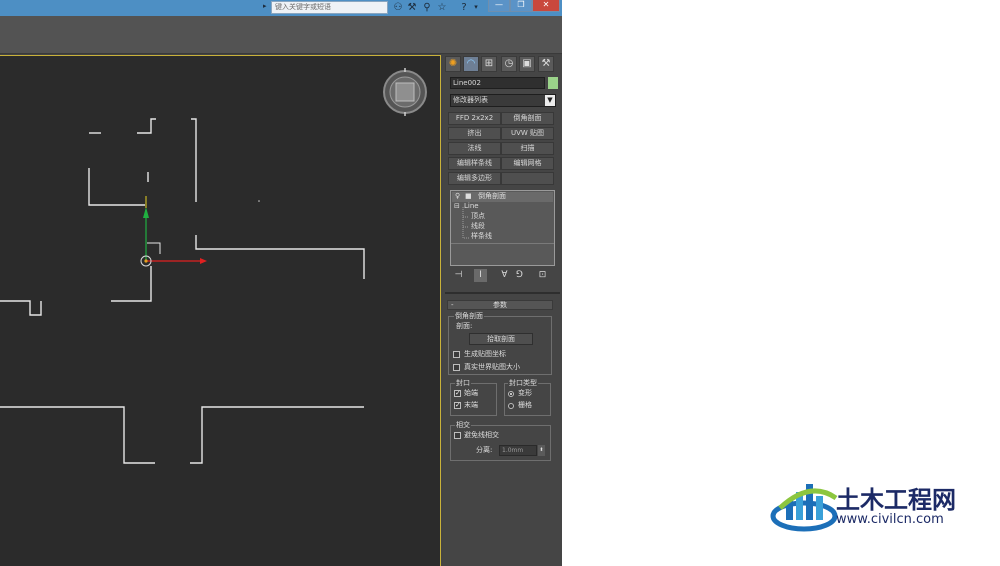 The width and height of the screenshot is (1000, 566). What do you see at coordinates (509, 64) in the screenshot?
I see `motion-tab-icon: ◷` at bounding box center [509, 64].